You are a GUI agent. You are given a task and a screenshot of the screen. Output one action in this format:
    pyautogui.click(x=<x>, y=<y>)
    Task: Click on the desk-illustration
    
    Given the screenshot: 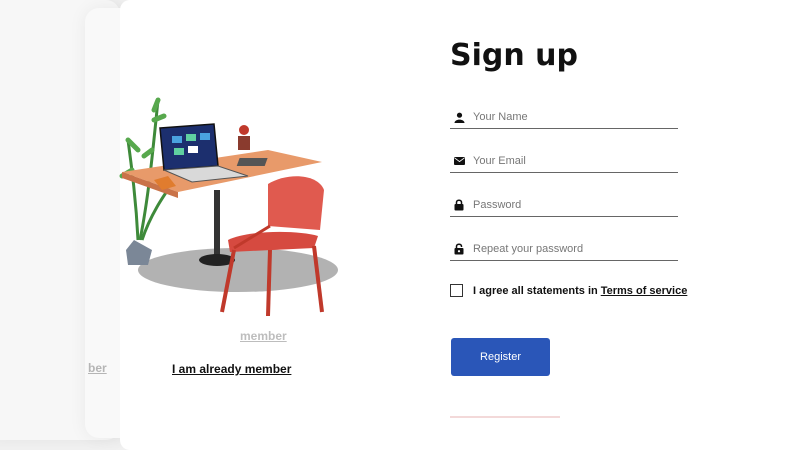 What is the action you would take?
    pyautogui.click(x=228, y=207)
    